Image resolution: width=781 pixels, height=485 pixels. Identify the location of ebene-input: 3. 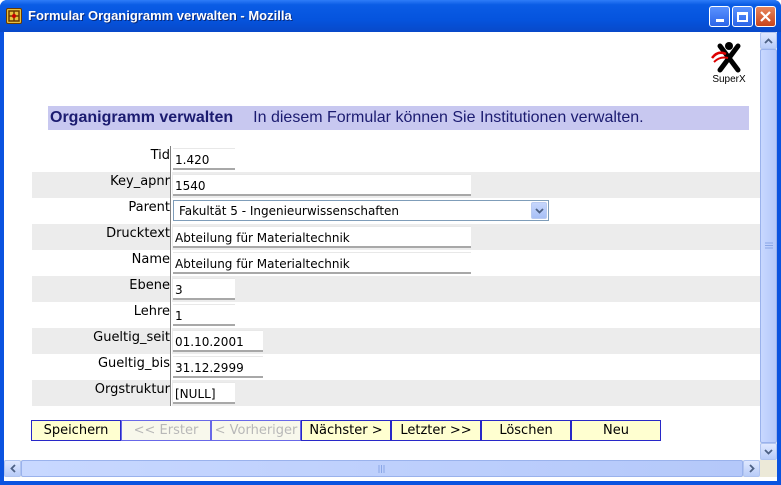
(204, 289).